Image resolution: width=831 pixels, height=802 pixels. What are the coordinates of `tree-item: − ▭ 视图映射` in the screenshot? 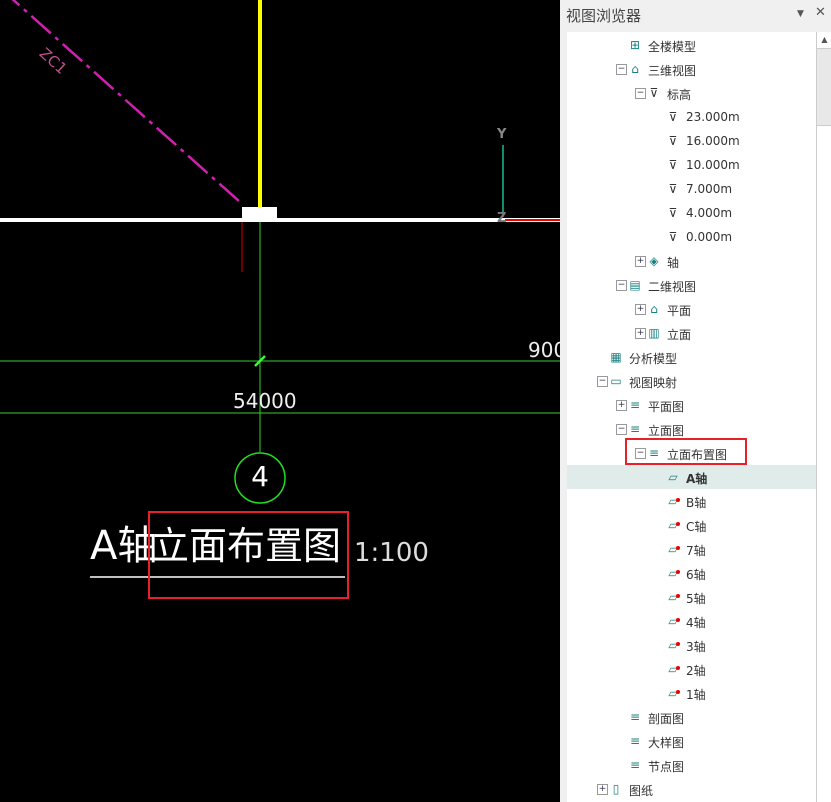 It's located at (691, 381).